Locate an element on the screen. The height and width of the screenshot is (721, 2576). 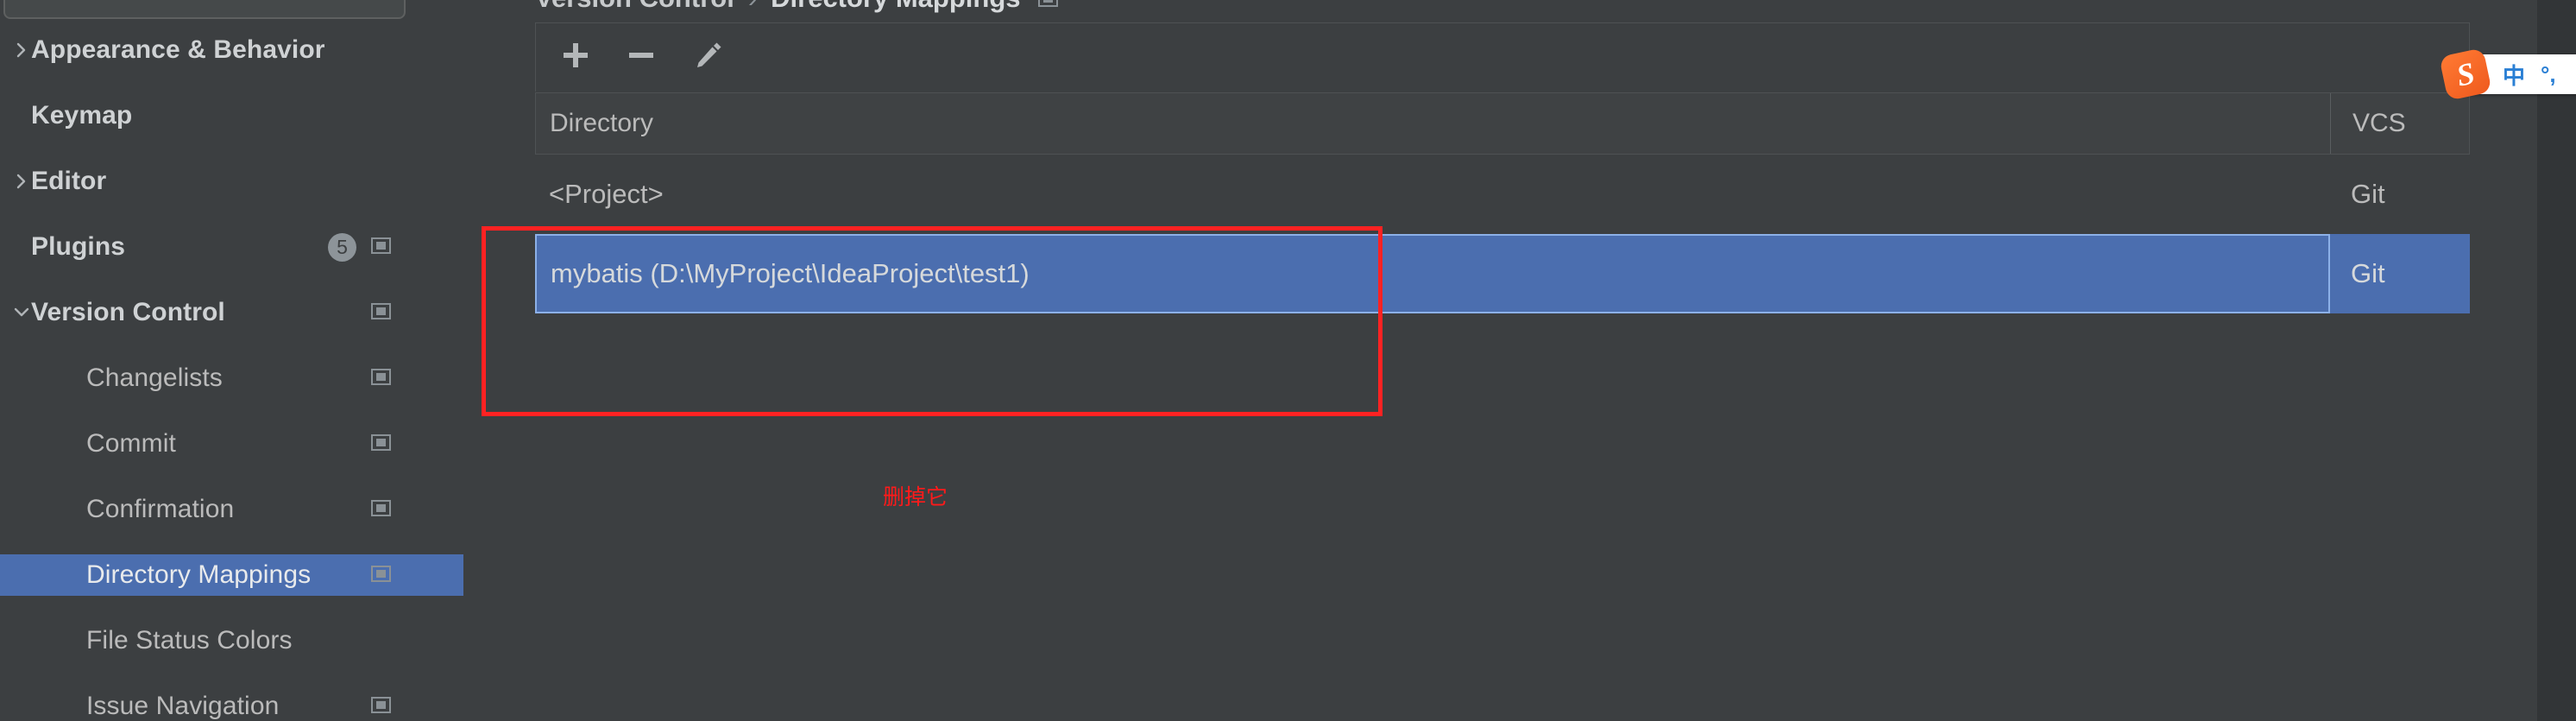
sidebar-item-badge: 5 is located at coordinates (342, 247).